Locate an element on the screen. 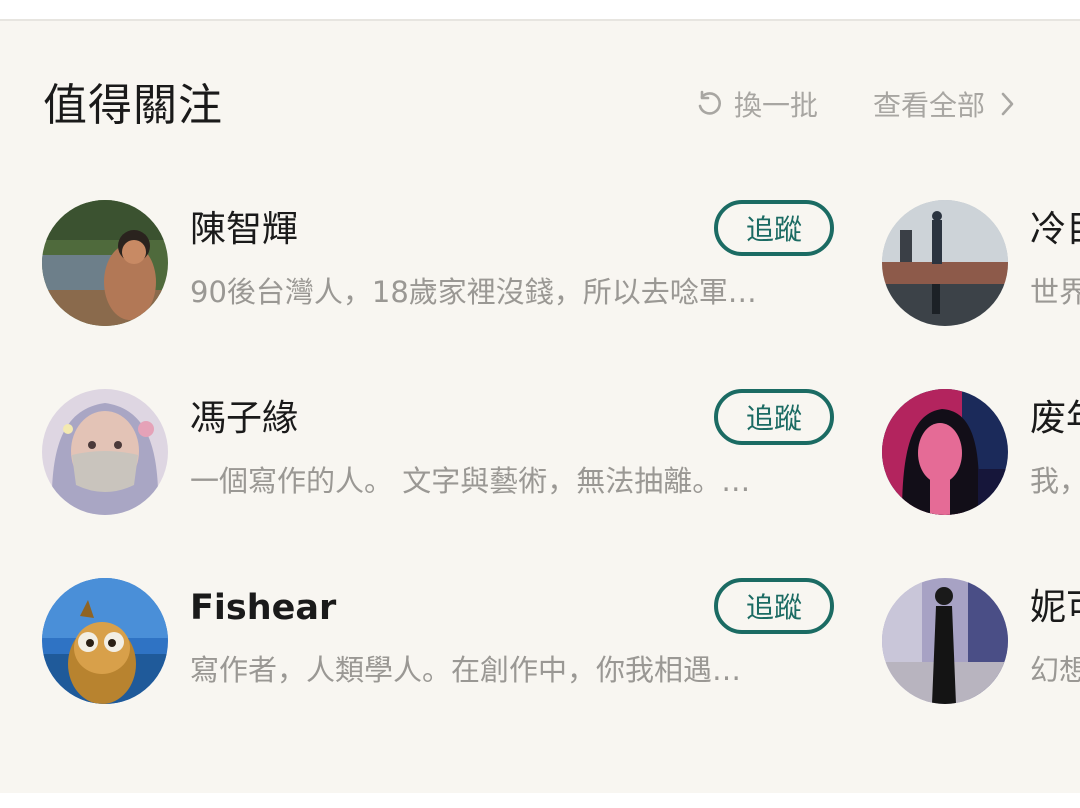 The image size is (1080, 808). user-name: 陳智輝 is located at coordinates (244, 230).